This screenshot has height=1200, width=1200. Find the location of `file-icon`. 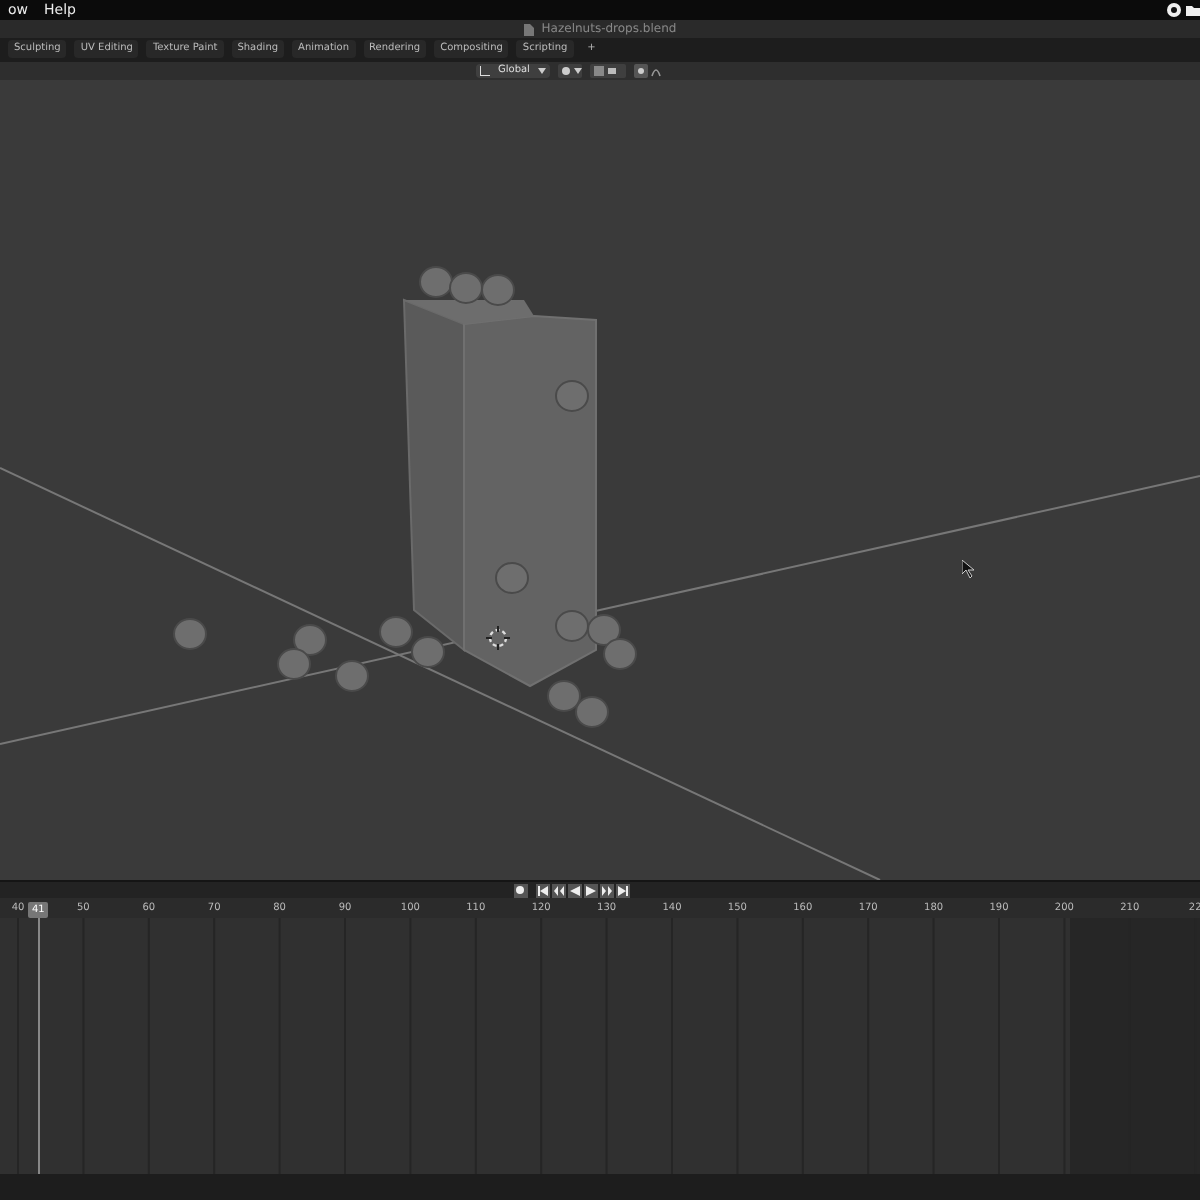

file-icon is located at coordinates (528, 29).